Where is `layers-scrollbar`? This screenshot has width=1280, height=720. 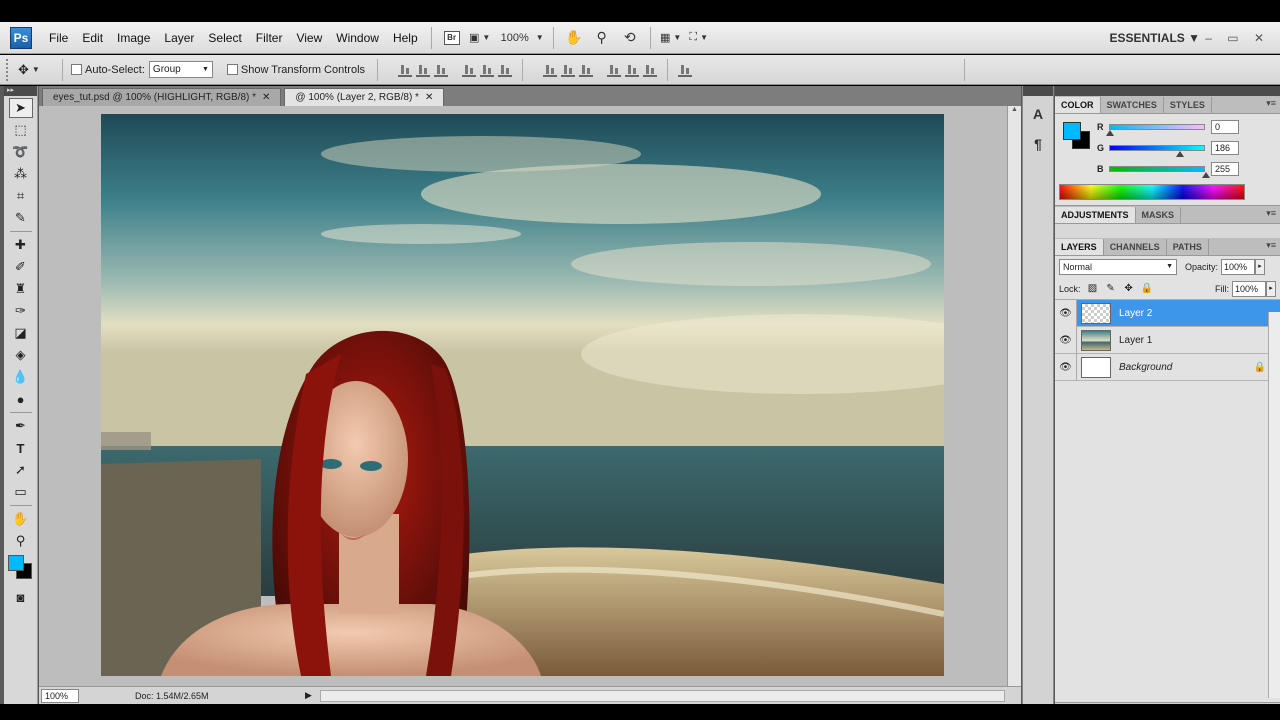
layers-scrollbar is located at coordinates (1274, 505).